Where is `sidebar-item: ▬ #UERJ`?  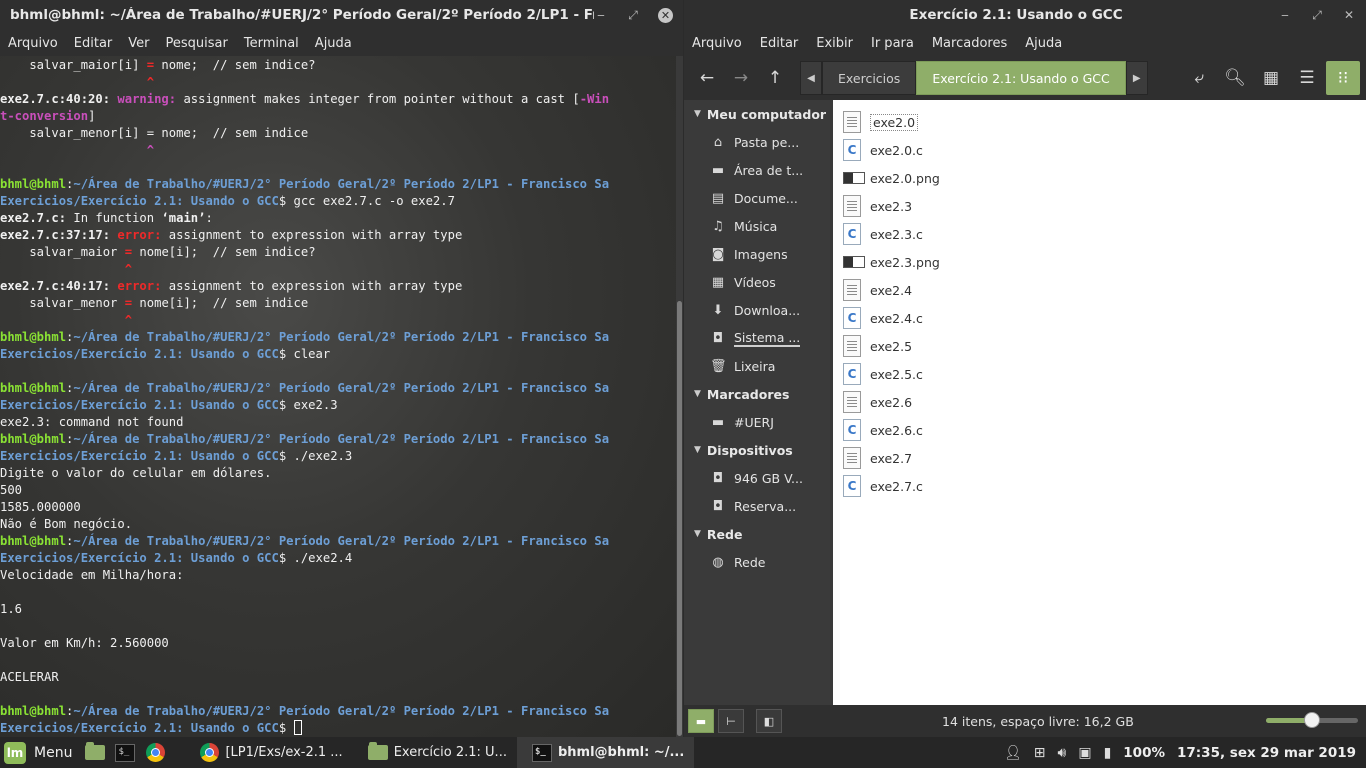 sidebar-item: ▬ #UERJ is located at coordinates (758, 422).